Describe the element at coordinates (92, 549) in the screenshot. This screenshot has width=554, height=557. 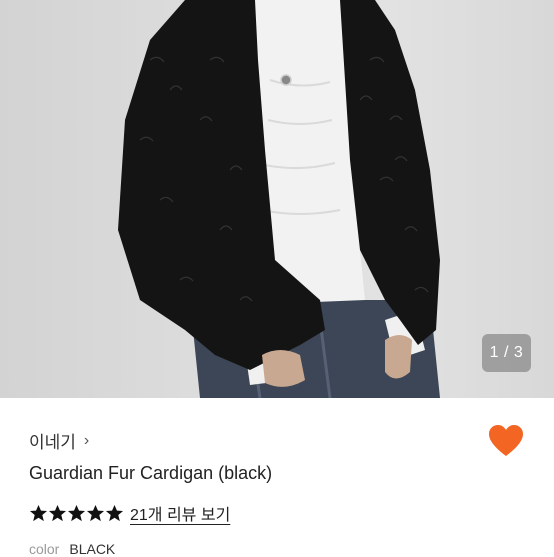
I see `color-value: BLACK` at that location.